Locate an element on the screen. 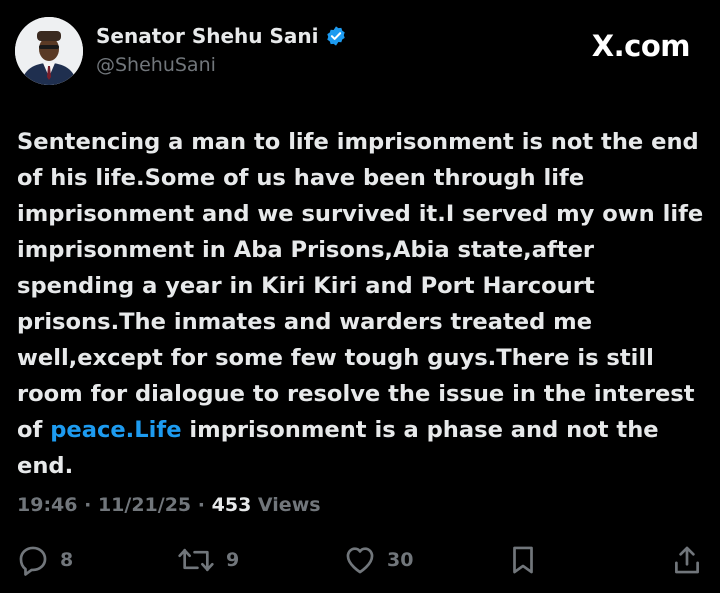 The image size is (720, 593). like-count: 30 is located at coordinates (400, 560).